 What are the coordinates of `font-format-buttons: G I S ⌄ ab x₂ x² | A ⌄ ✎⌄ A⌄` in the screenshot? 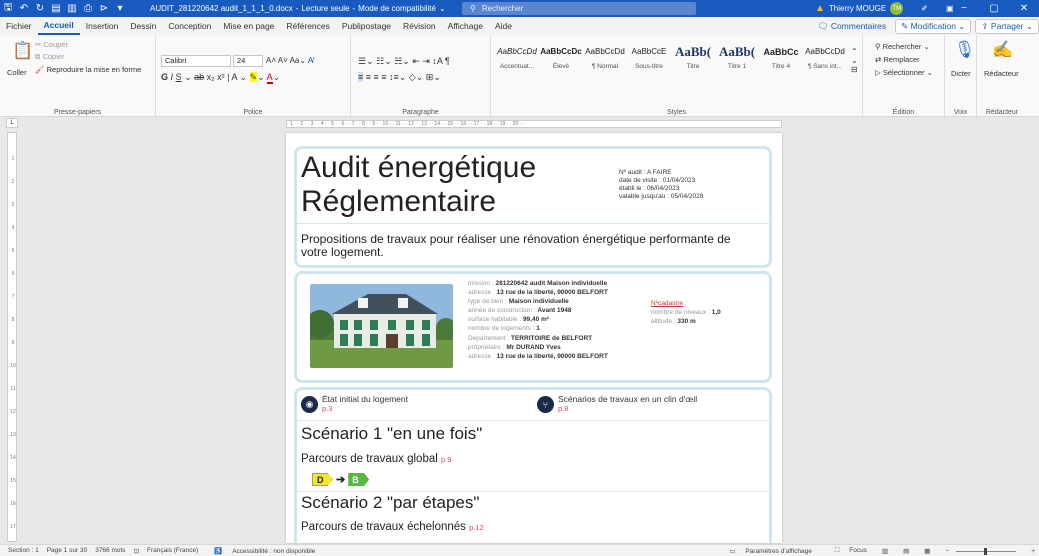 It's located at (220, 78).